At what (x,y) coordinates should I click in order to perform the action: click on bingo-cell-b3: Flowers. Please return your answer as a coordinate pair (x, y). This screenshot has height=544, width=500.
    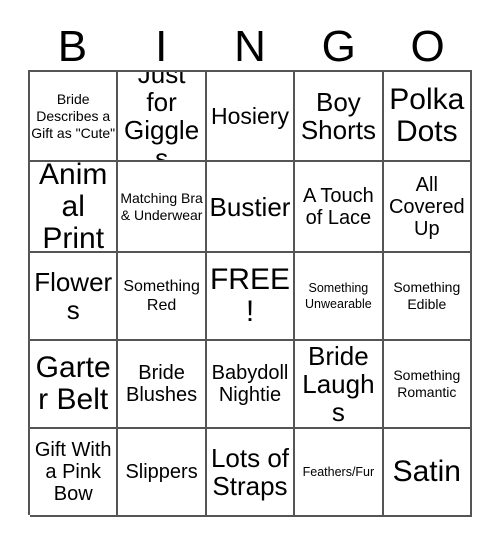
    Looking at the image, I should click on (74, 297).